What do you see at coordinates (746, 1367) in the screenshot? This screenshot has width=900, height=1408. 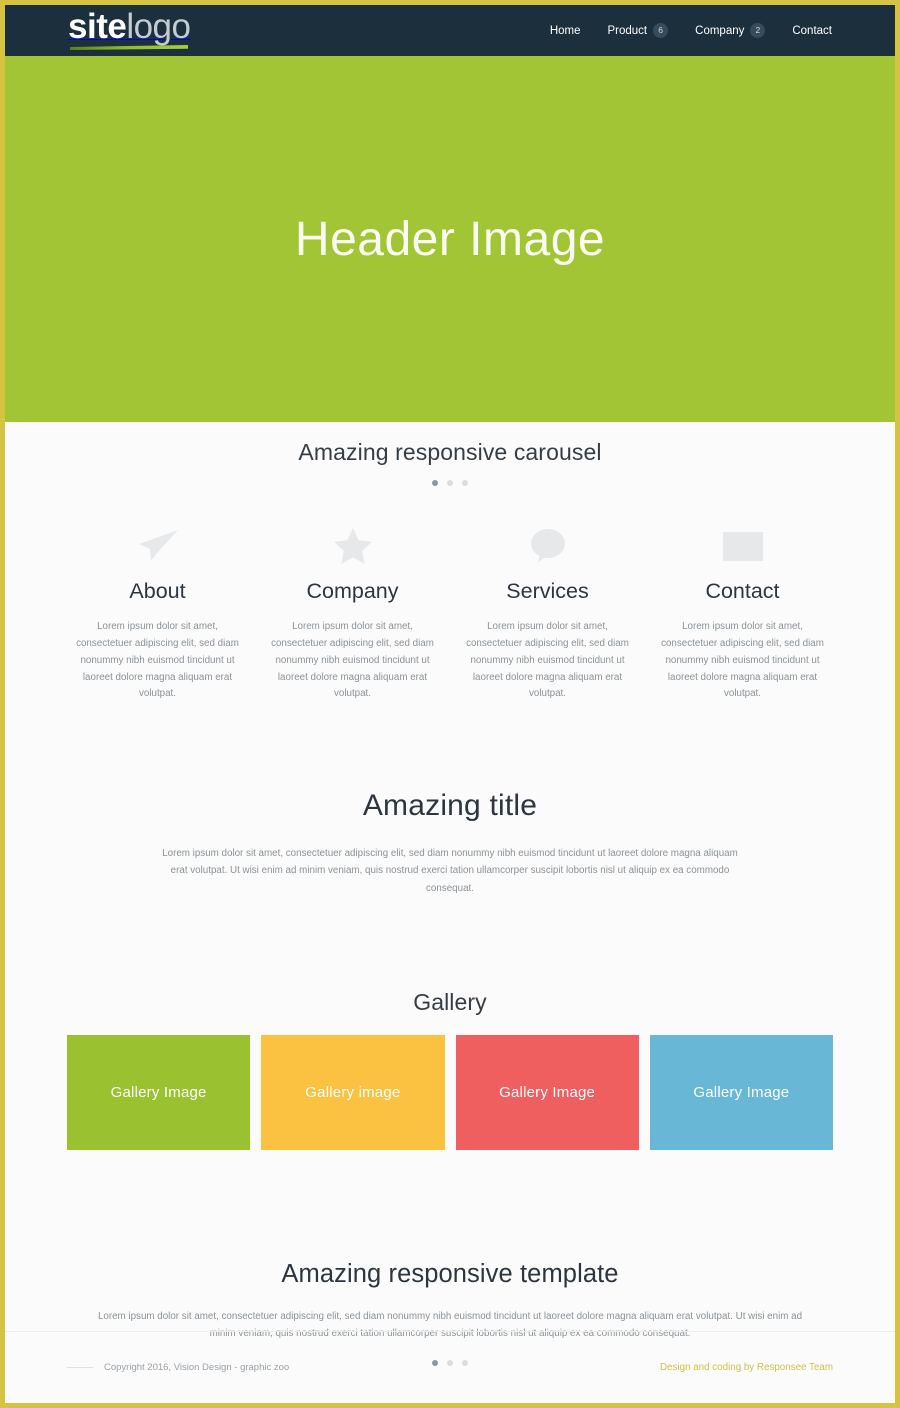 I see `footer-credit-link: Design and coding by Responsee Team` at bounding box center [746, 1367].